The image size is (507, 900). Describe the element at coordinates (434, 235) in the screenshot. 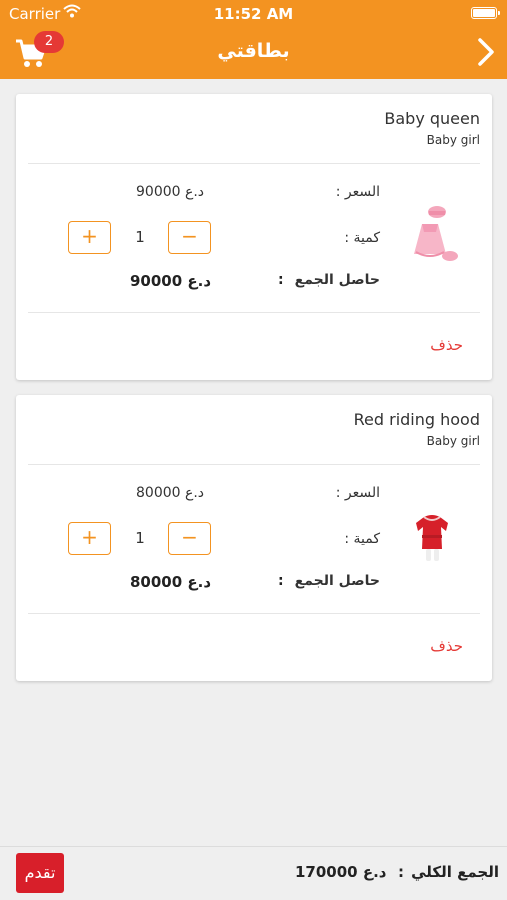

I see `pink-baby-dress-image` at that location.